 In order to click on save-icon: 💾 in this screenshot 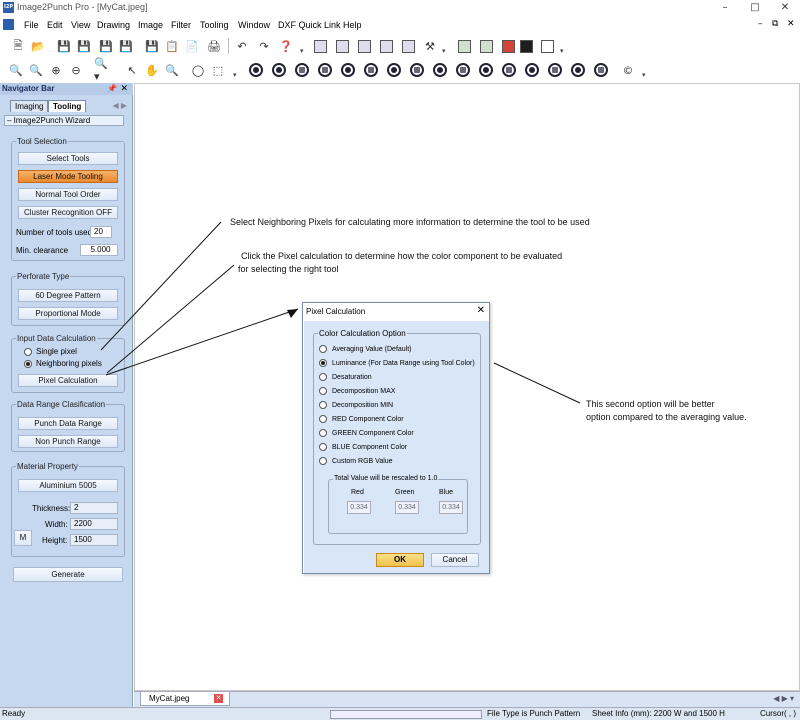, I will do `click(64, 46)`.